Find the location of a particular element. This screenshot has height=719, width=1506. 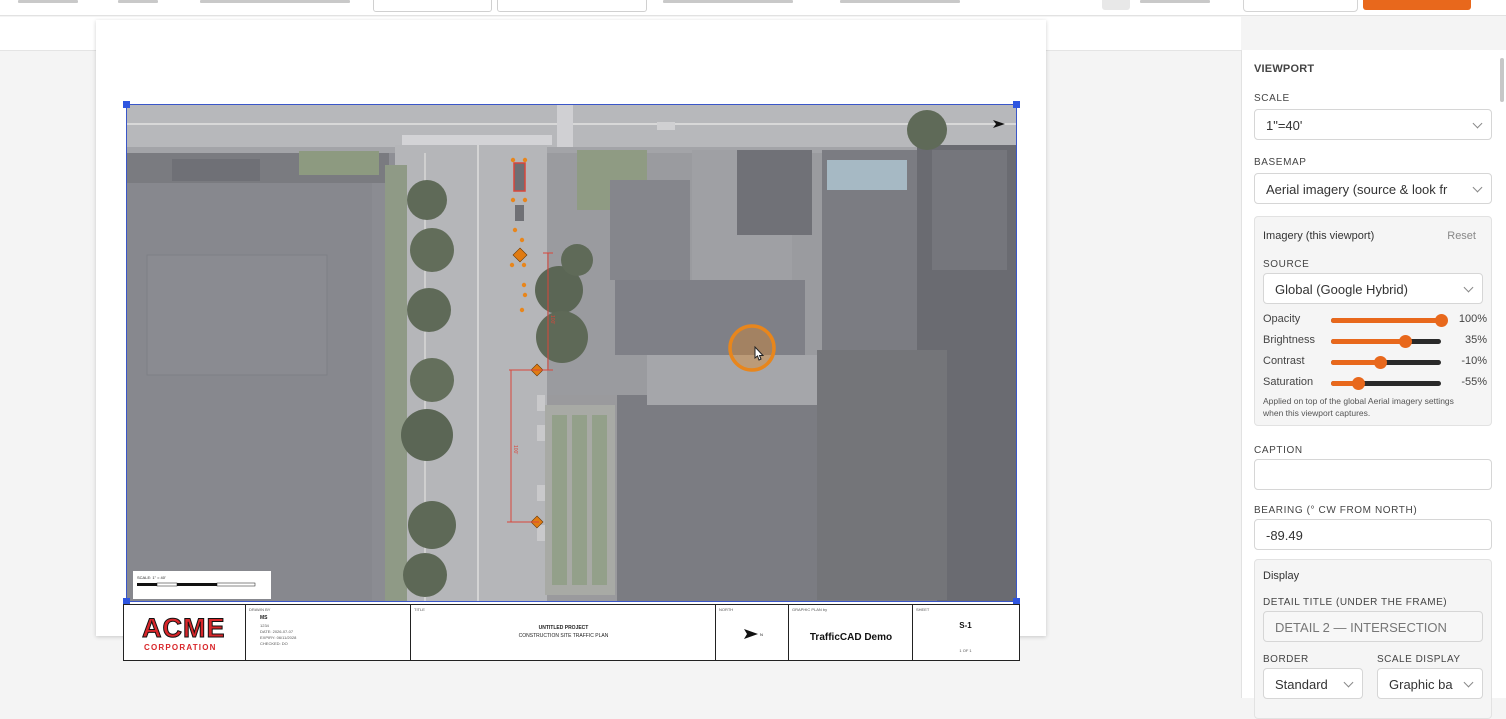

opacity-slider: Opacity 100% is located at coordinates (1375, 320).